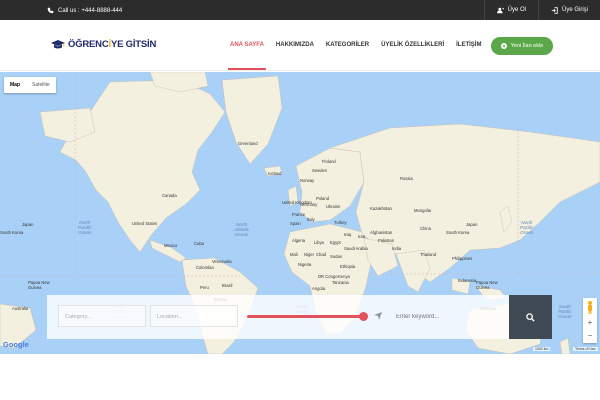  I want to click on plus-circle-icon, so click(503, 46).